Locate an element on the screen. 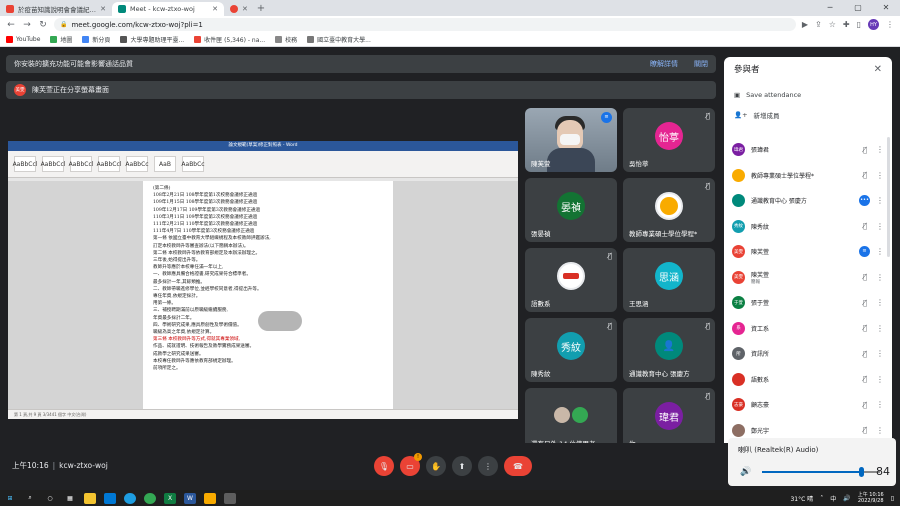 Image resolution: width=900 pixels, height=506 pixels. store-icon is located at coordinates (230, 498).